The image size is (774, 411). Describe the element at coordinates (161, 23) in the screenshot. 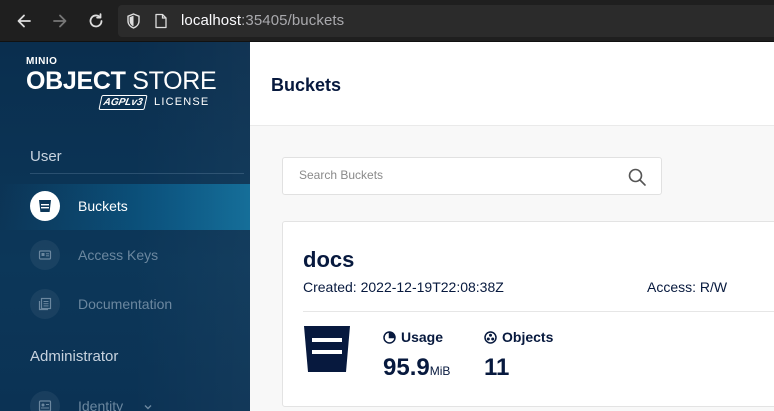

I see `page-info-icon` at that location.